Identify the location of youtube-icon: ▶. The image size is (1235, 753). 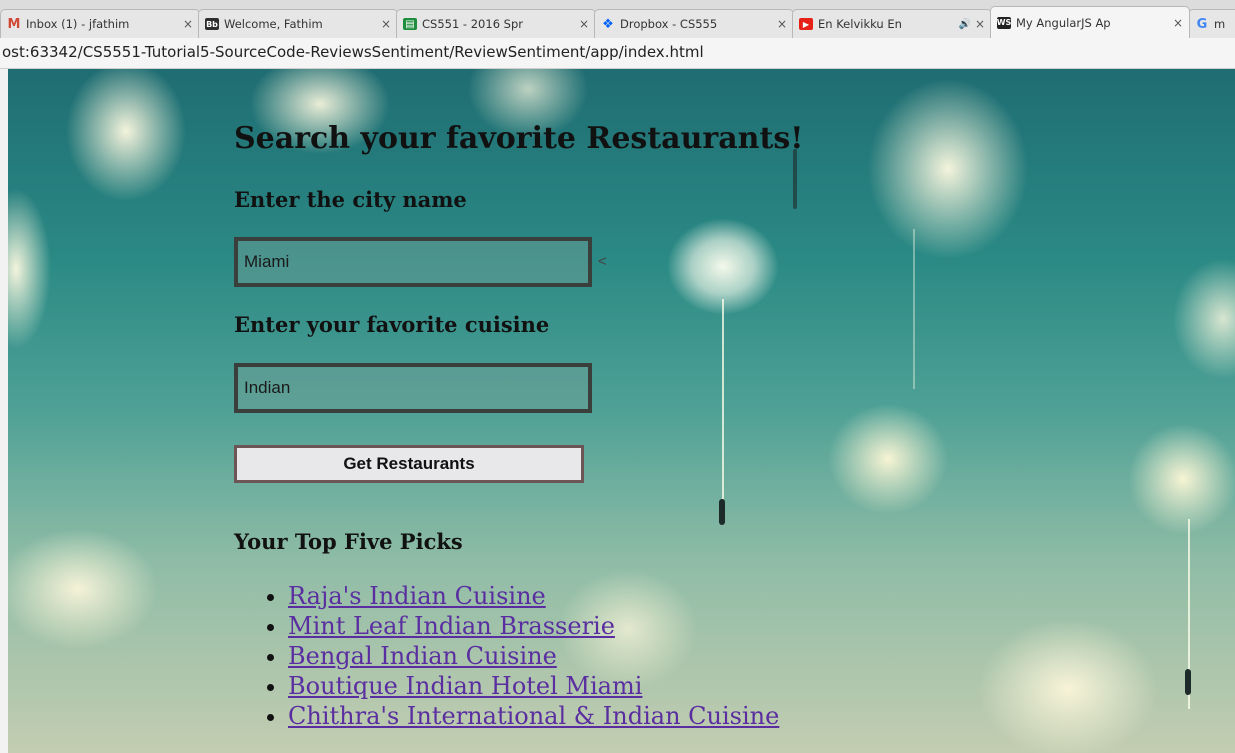
(806, 24).